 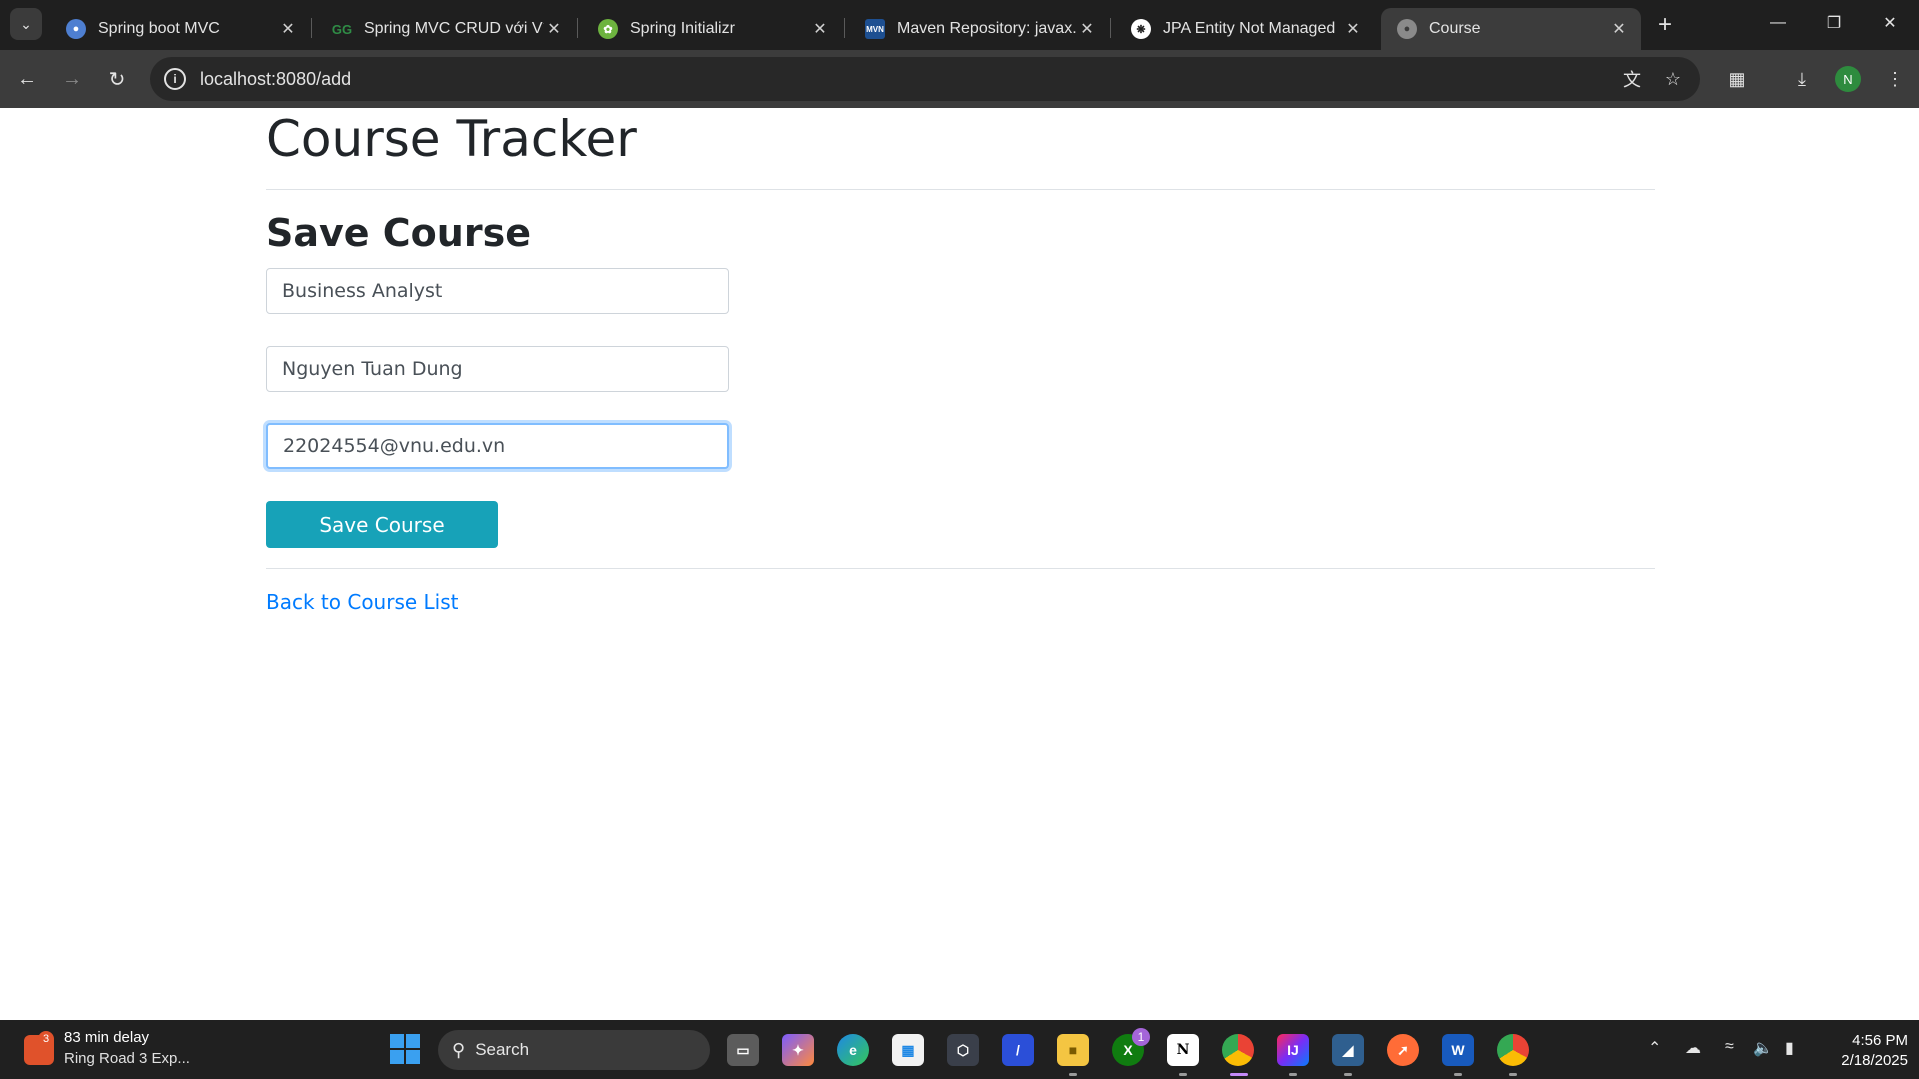 I want to click on tab-title: Spring boot MVC, so click(x=159, y=28).